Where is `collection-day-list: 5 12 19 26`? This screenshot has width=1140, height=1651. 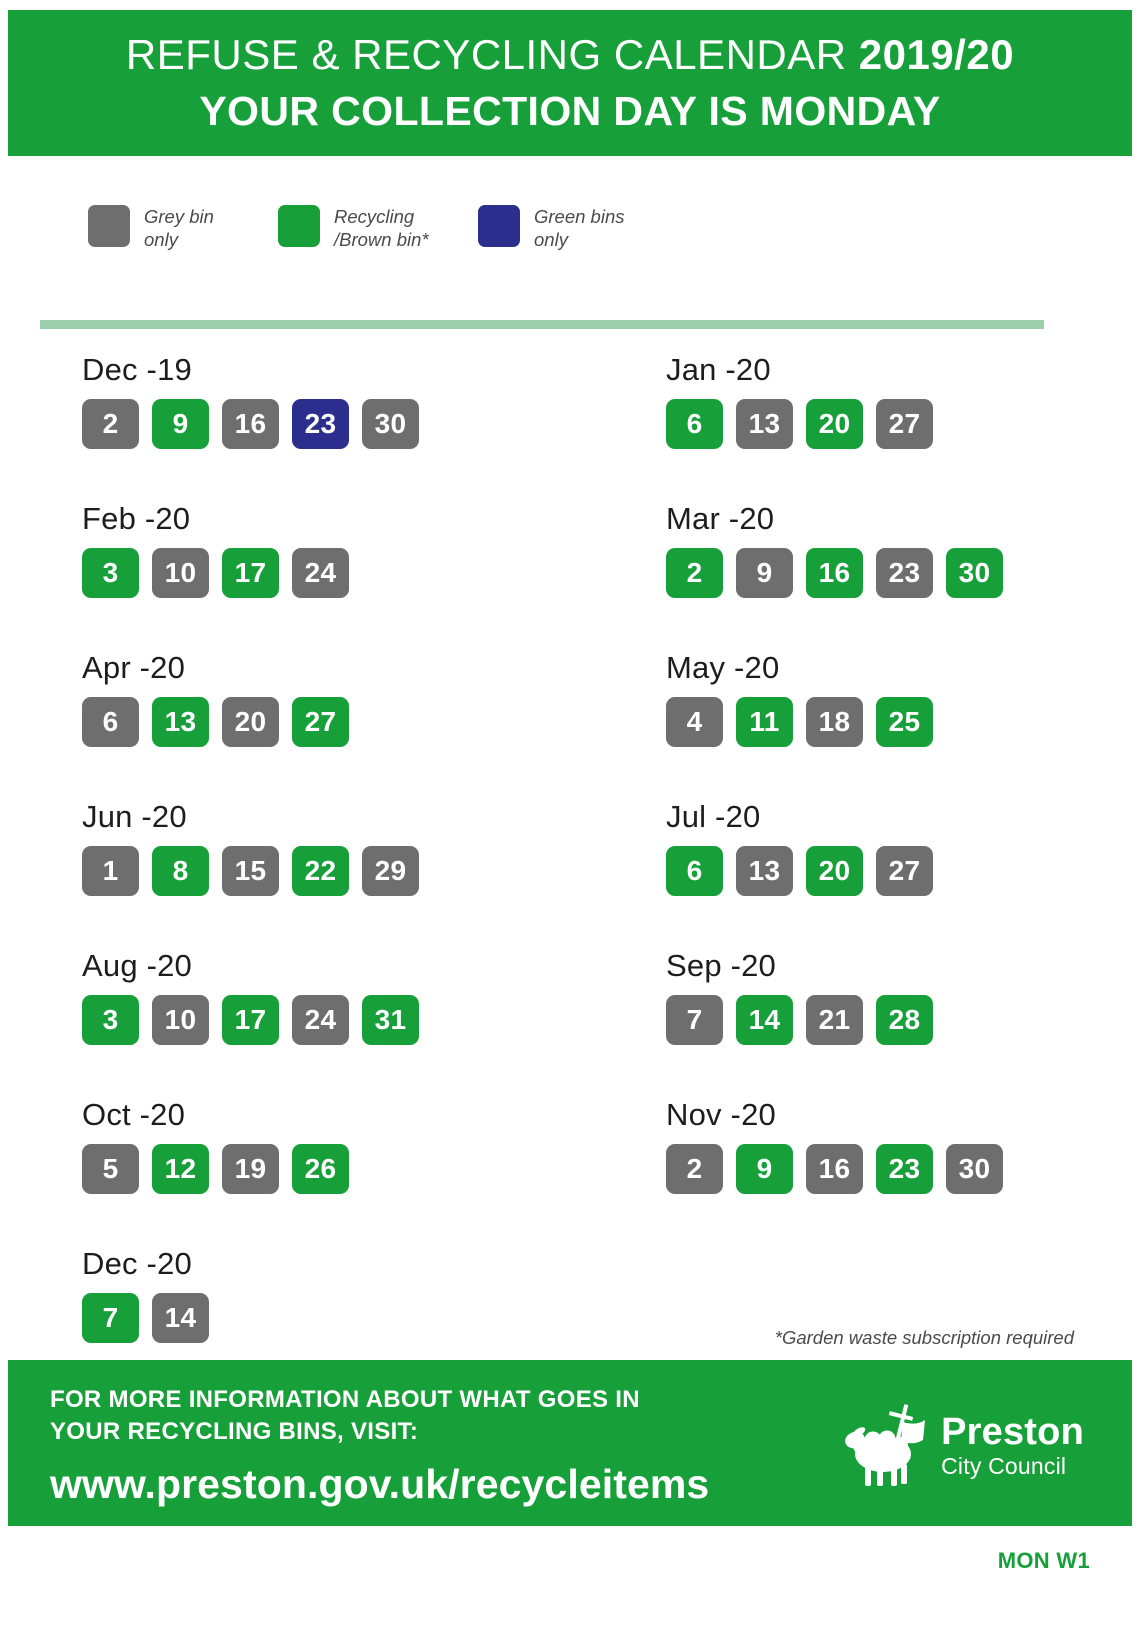 collection-day-list: 5 12 19 26 is located at coordinates (326, 1169).